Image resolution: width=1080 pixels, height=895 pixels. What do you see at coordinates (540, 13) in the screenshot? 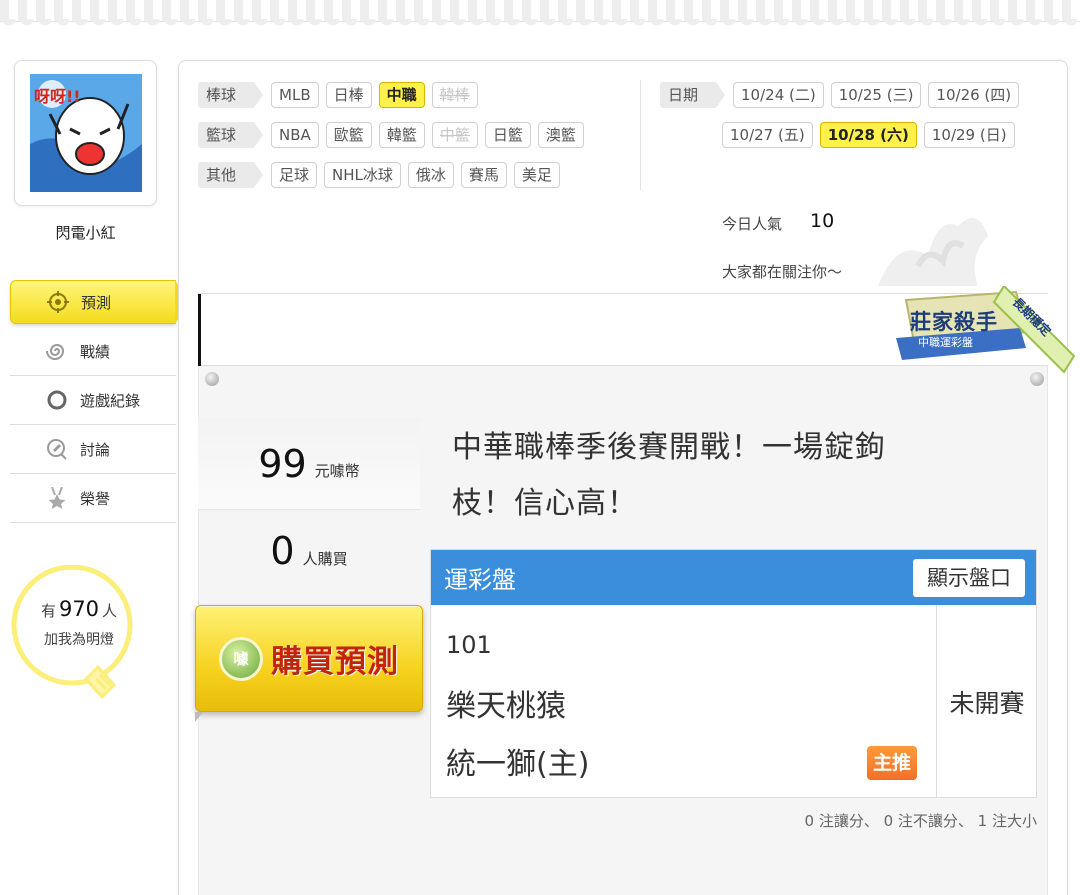
I see `top-decorative-border` at bounding box center [540, 13].